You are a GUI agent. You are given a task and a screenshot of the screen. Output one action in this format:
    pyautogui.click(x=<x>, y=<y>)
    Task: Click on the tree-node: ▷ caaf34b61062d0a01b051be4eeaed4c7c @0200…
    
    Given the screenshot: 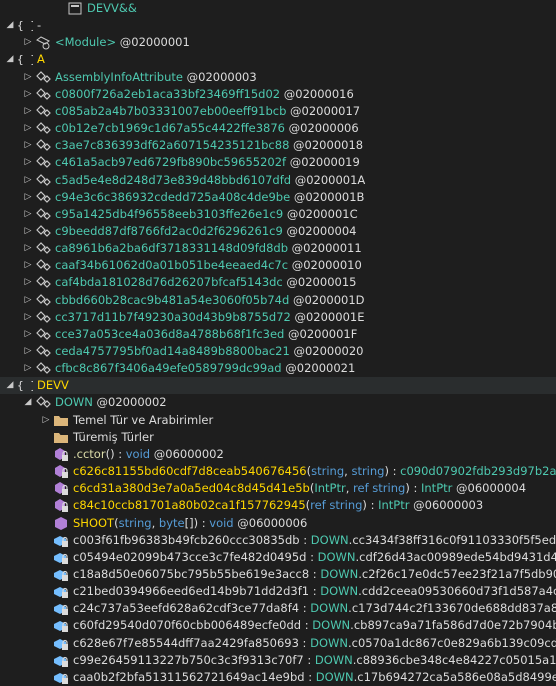 What is the action you would take?
    pyautogui.click(x=278, y=265)
    